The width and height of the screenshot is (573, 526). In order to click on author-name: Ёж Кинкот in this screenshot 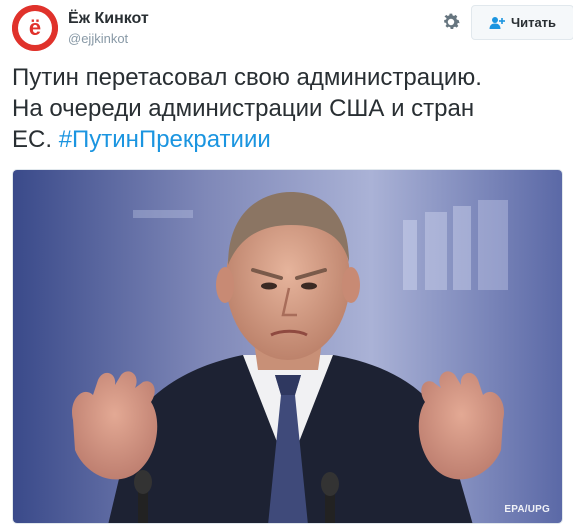, I will do `click(108, 19)`.